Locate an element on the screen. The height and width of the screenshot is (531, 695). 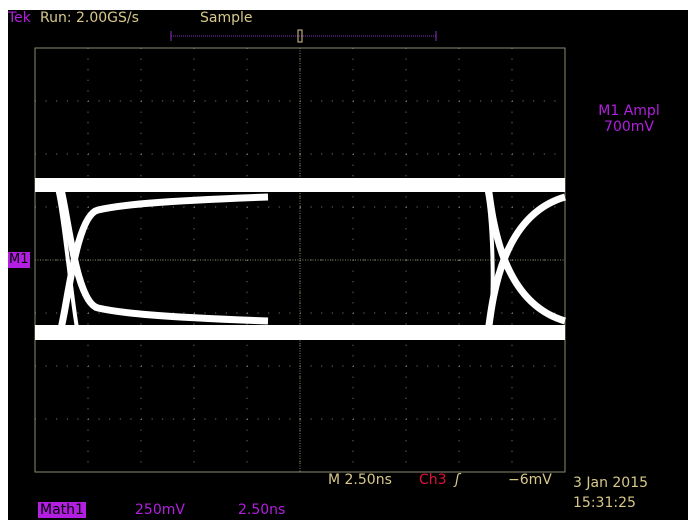
measurement-label: M1 Ampl is located at coordinates (629, 111).